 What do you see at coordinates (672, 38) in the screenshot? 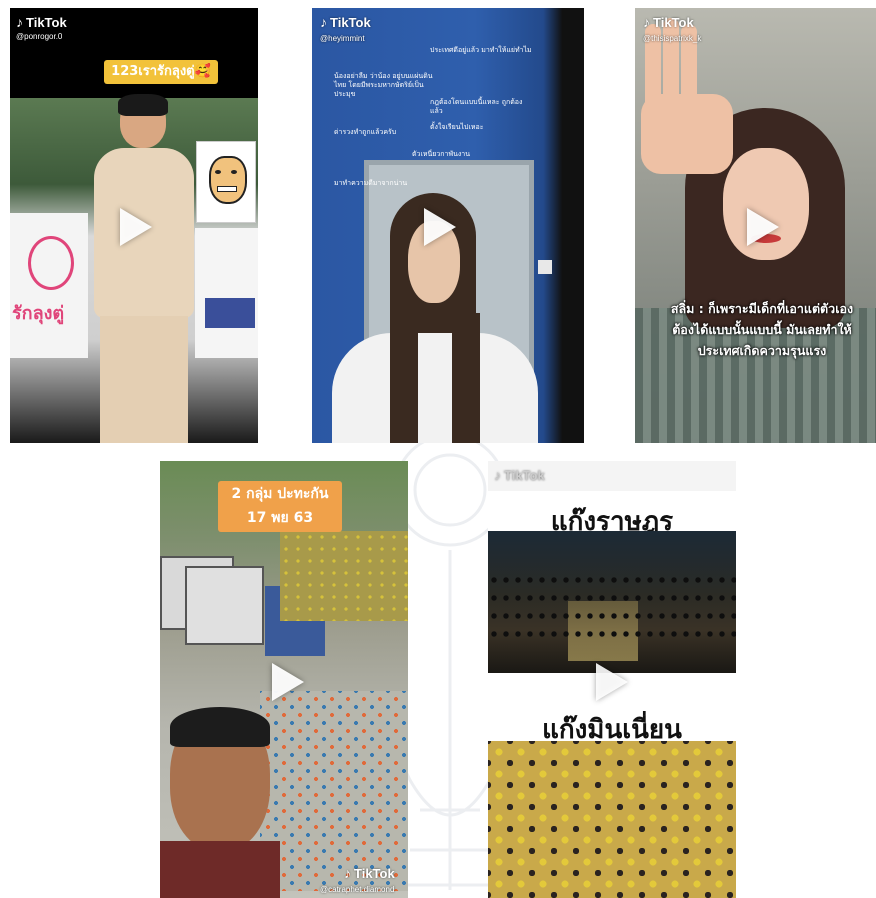
I see `video-handle: @thisispatrixk_k` at bounding box center [672, 38].